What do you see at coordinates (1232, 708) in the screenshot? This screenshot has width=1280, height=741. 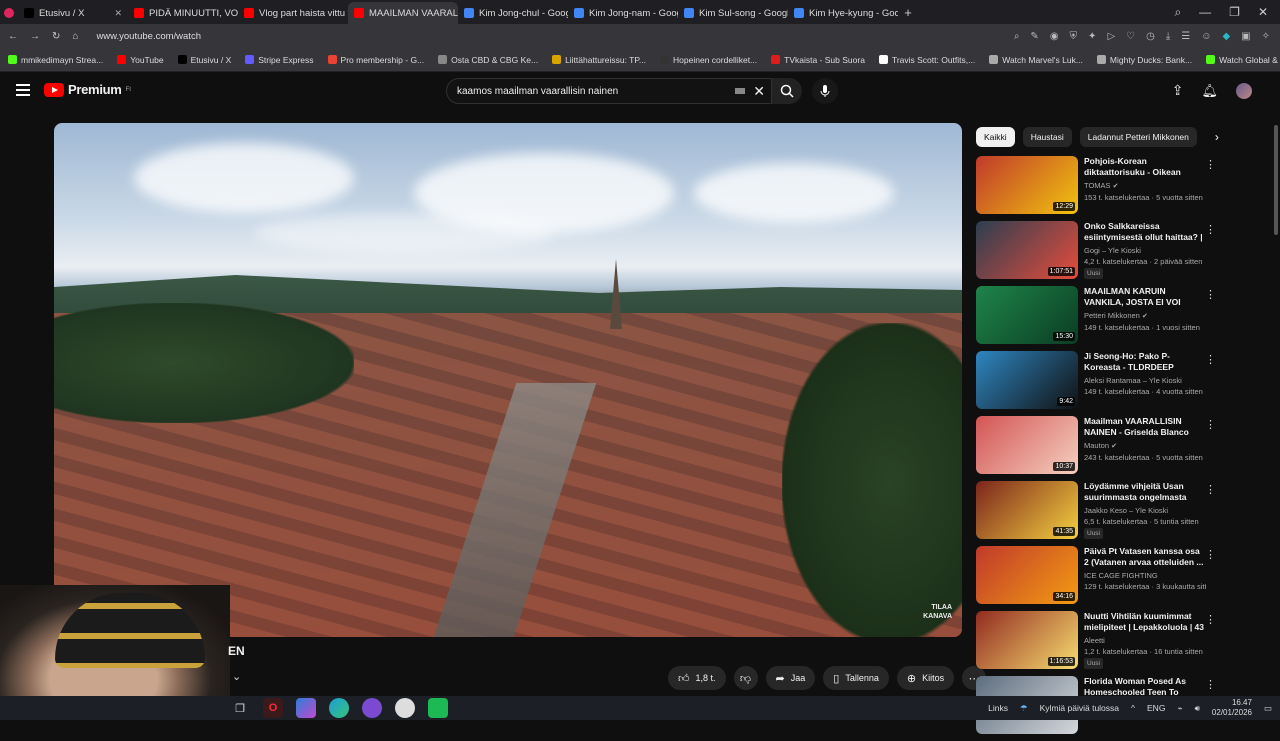 I see `clock: 16.47 02/01/2026` at bounding box center [1232, 708].